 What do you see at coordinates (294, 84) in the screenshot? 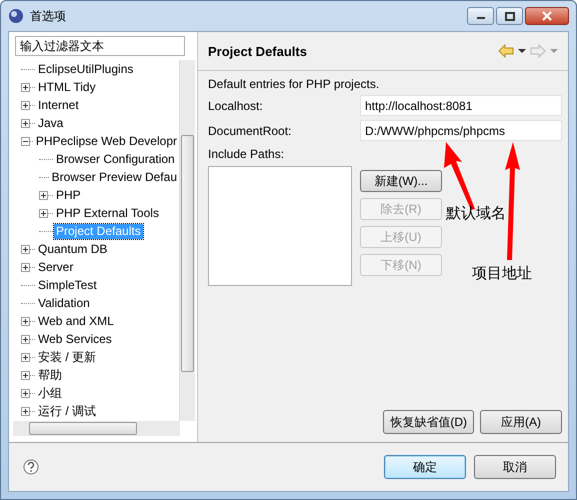
I see `description-text: Default entries for PHP projects.` at bounding box center [294, 84].